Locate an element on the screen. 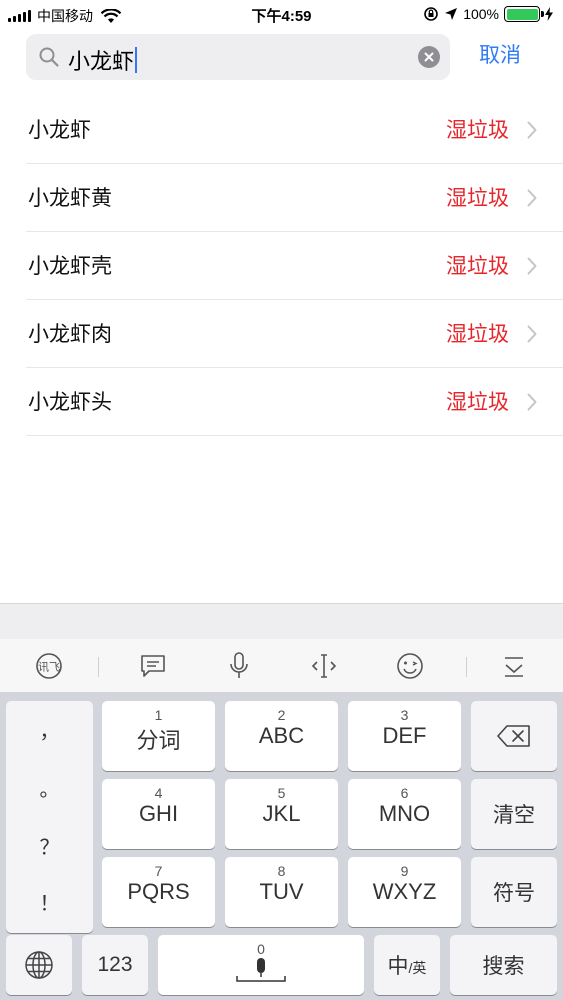  key-7-pqrs: 7 PQRS is located at coordinates (158, 892).